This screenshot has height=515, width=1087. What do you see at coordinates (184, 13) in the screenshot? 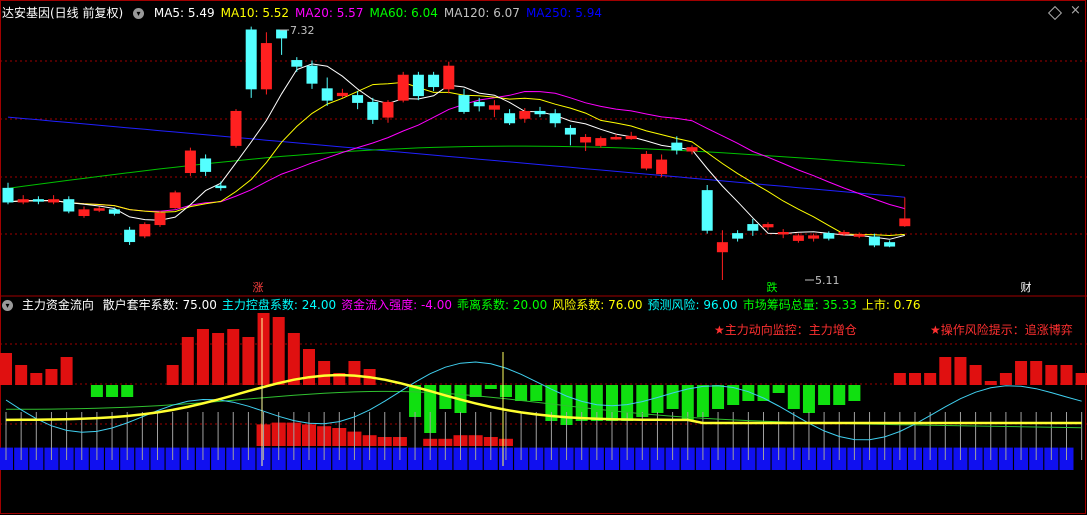
I see `ma-legend-item: MA5: 5.49` at bounding box center [184, 13].